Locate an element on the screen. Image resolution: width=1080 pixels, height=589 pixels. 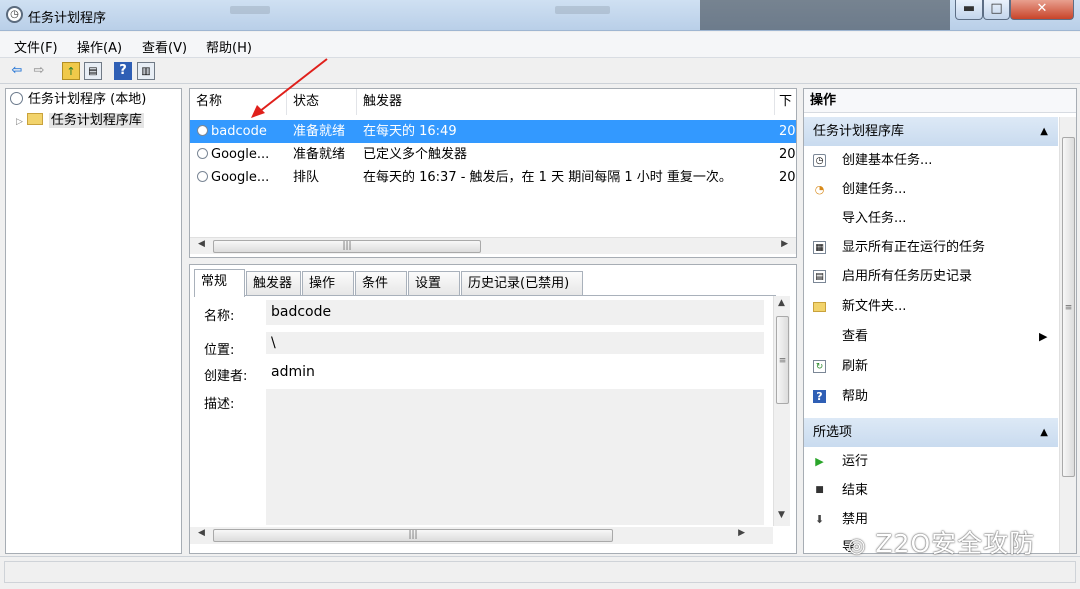
tab-general: 常规 is located at coordinates (219, 283).